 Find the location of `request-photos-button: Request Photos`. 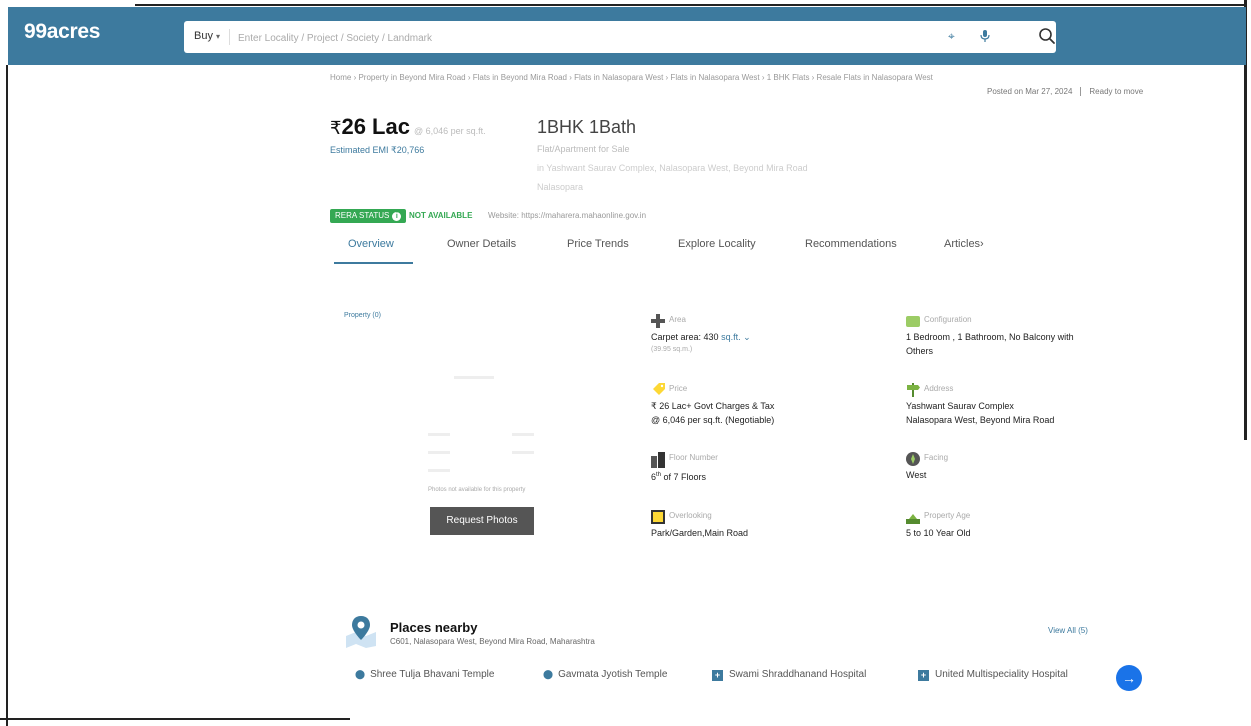

request-photos-button: Request Photos is located at coordinates (482, 521).